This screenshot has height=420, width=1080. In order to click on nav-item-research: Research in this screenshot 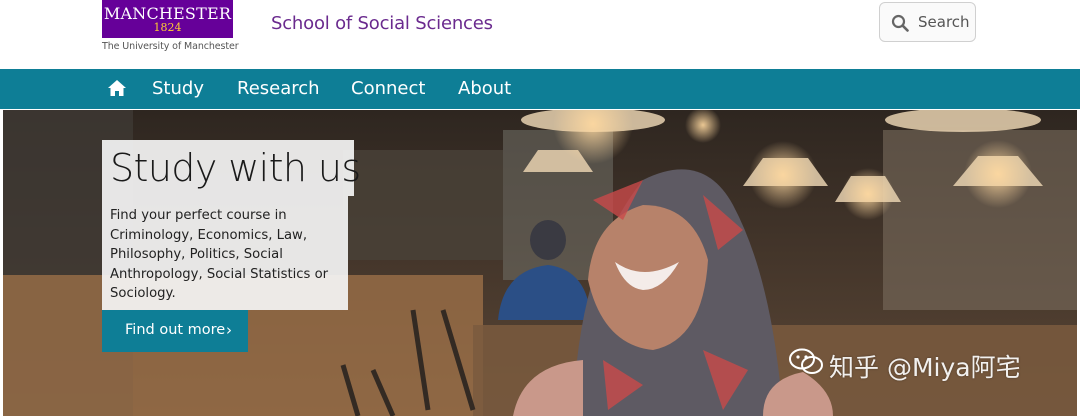, I will do `click(278, 88)`.